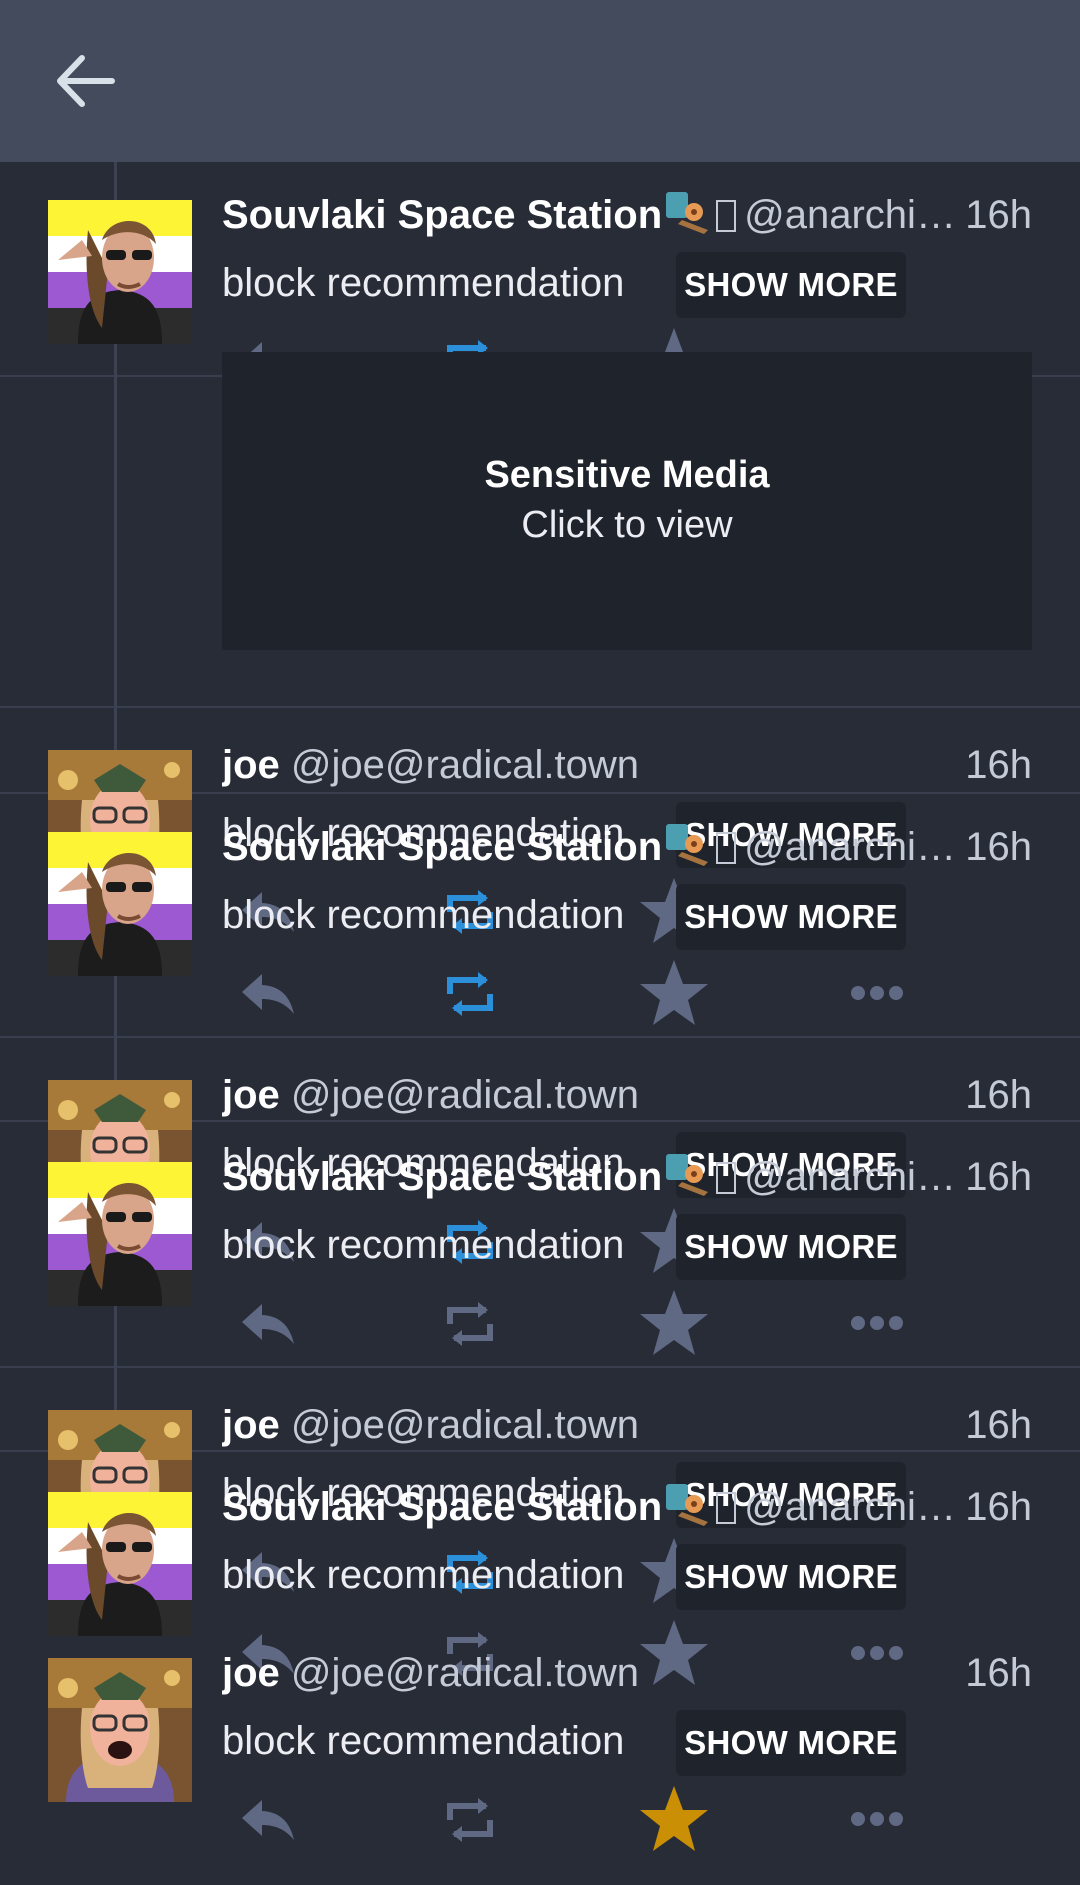 This screenshot has width=1080, height=1885. I want to click on app-bar, so click(540, 81).